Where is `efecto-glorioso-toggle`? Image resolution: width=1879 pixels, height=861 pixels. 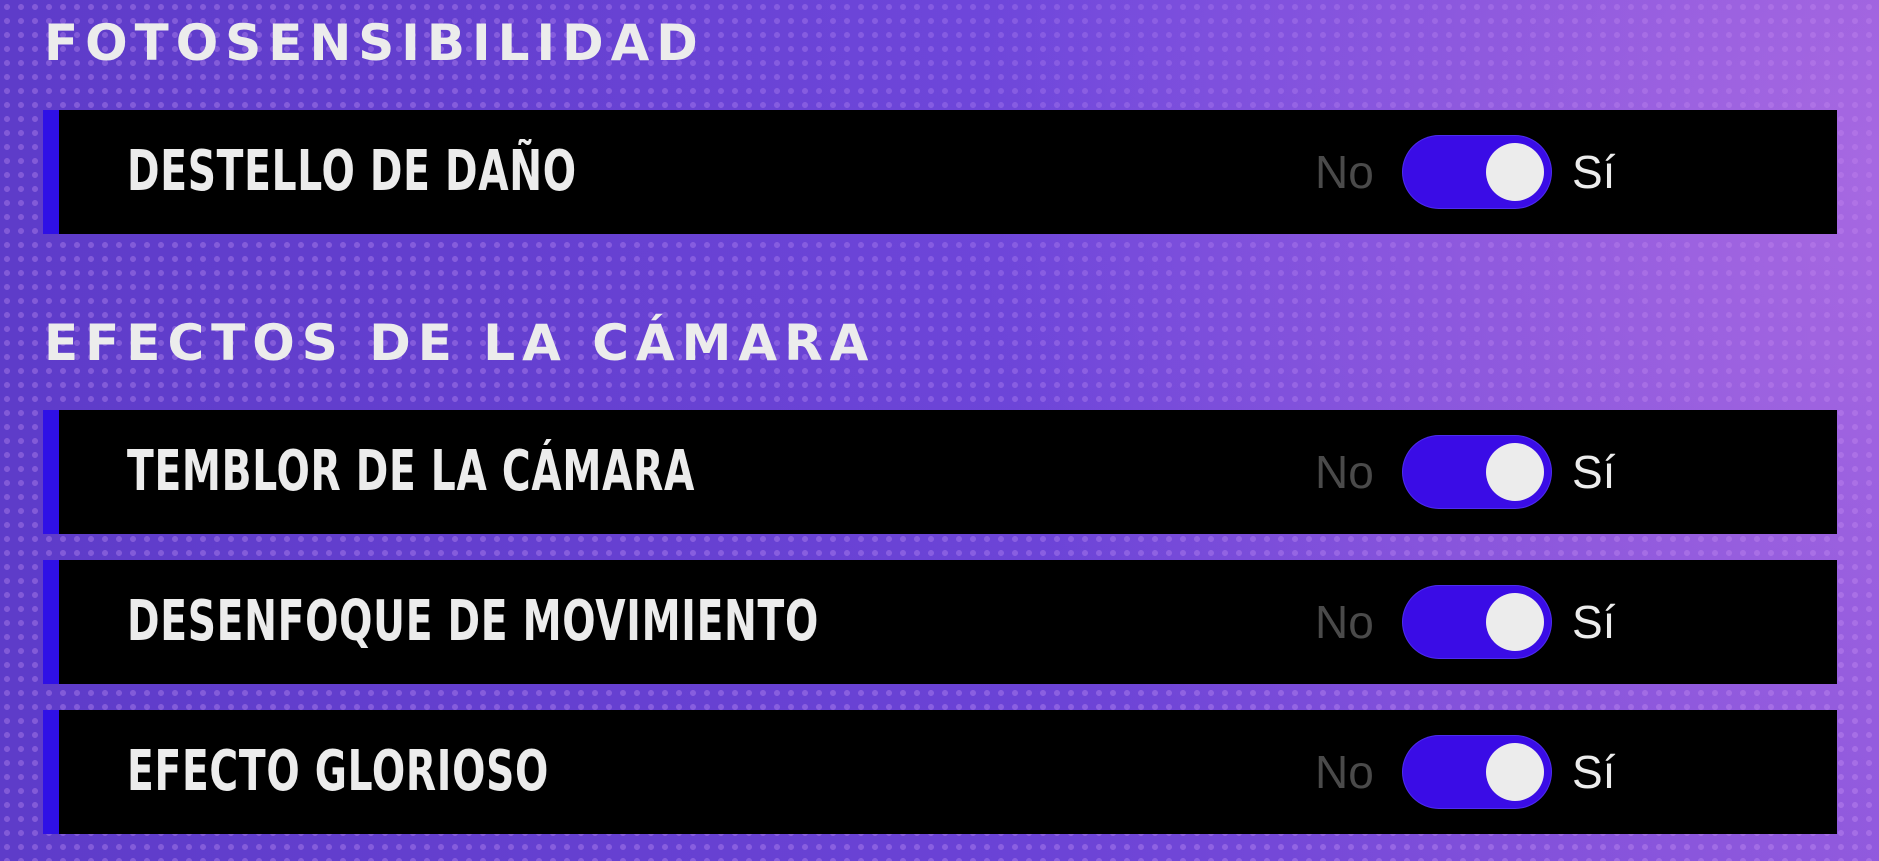 efecto-glorioso-toggle is located at coordinates (1477, 772).